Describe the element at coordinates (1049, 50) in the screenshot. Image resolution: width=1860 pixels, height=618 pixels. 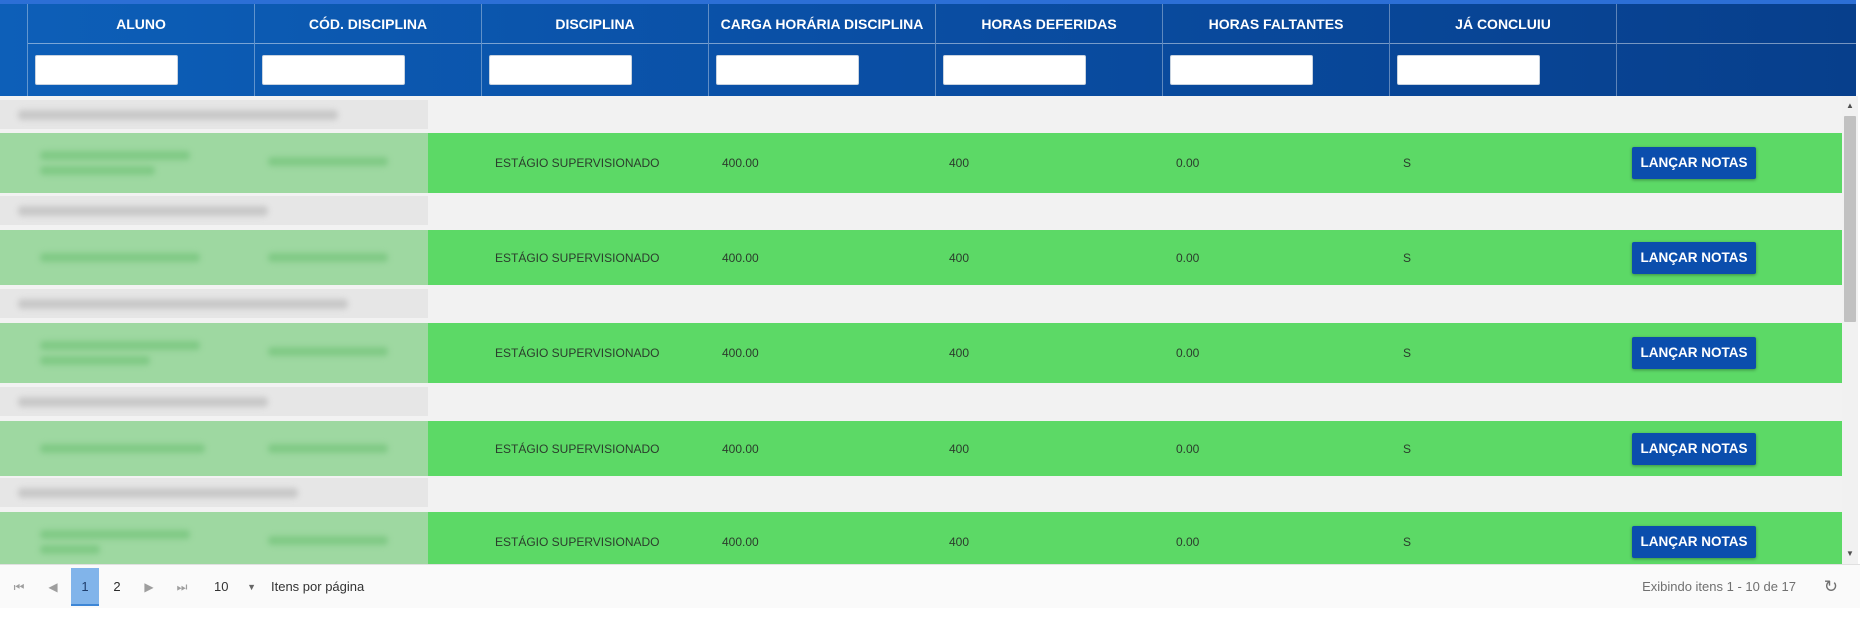
I see `column-horas-deferidas: HORAS DEFERIDAS` at that location.